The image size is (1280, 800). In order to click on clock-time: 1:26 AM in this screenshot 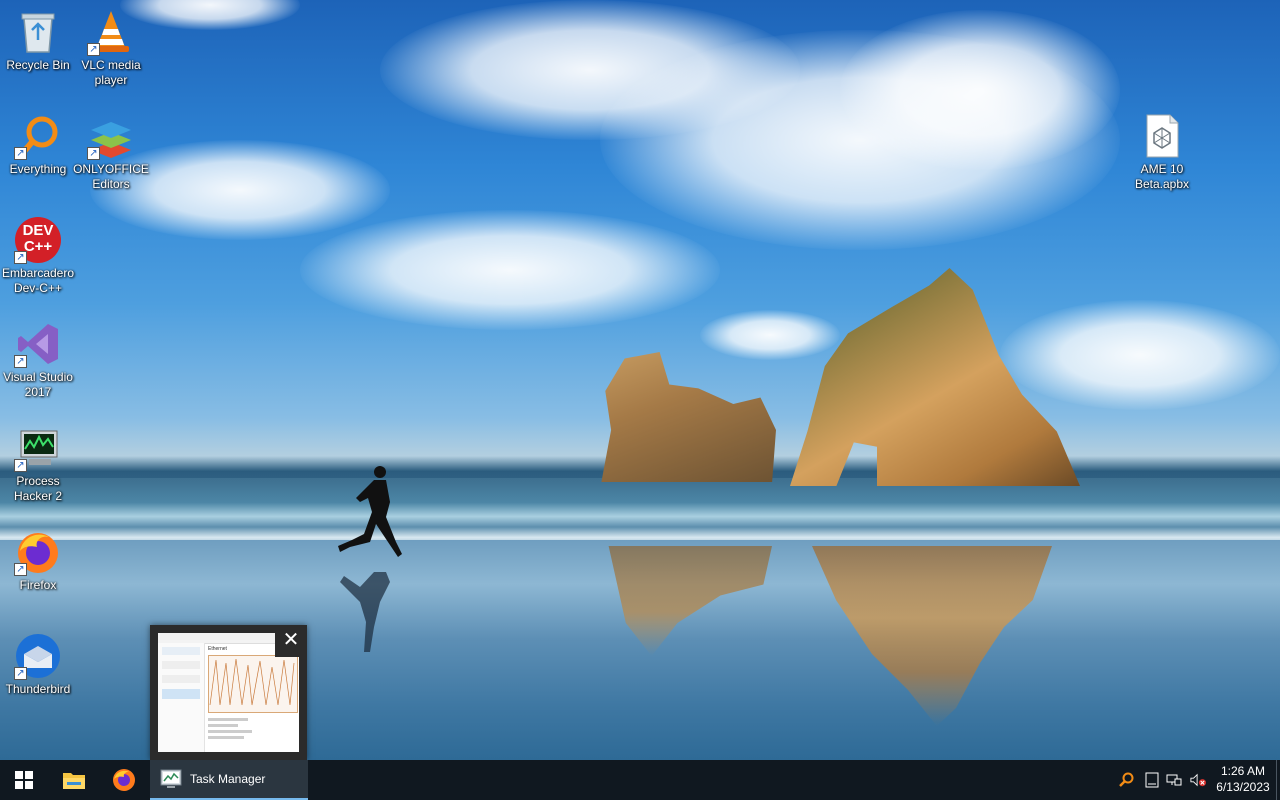, I will do `click(1243, 771)`.